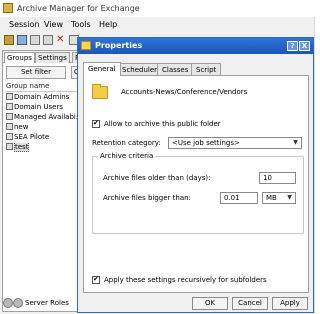  What do you see at coordinates (8, 8) in the screenshot?
I see `app-icon` at bounding box center [8, 8].